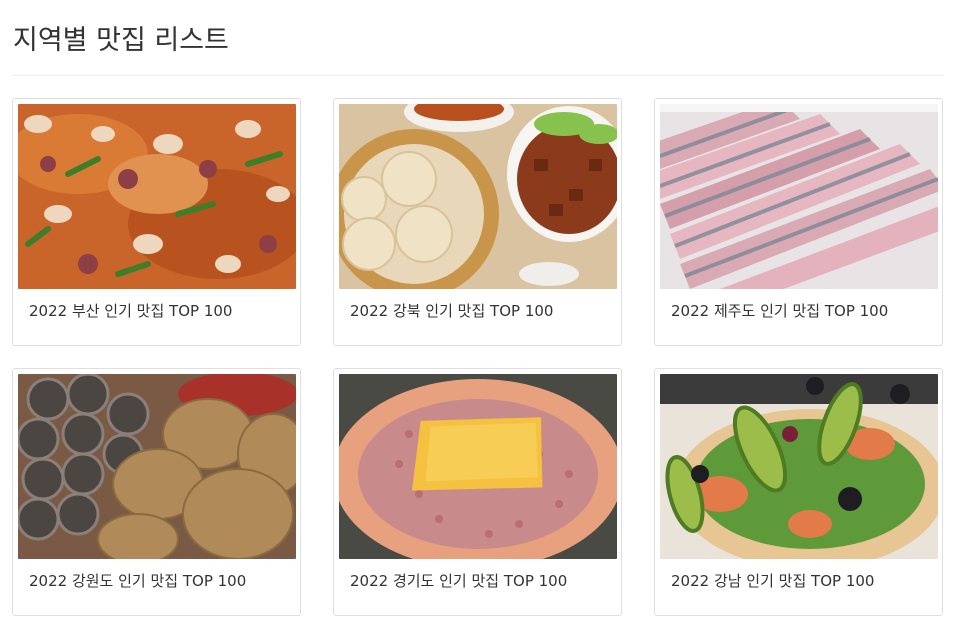 The height and width of the screenshot is (640, 960). Describe the element at coordinates (804, 310) in the screenshot. I see `card-caption: 2022 제주도 인기 맛집 TOP 100` at that location.